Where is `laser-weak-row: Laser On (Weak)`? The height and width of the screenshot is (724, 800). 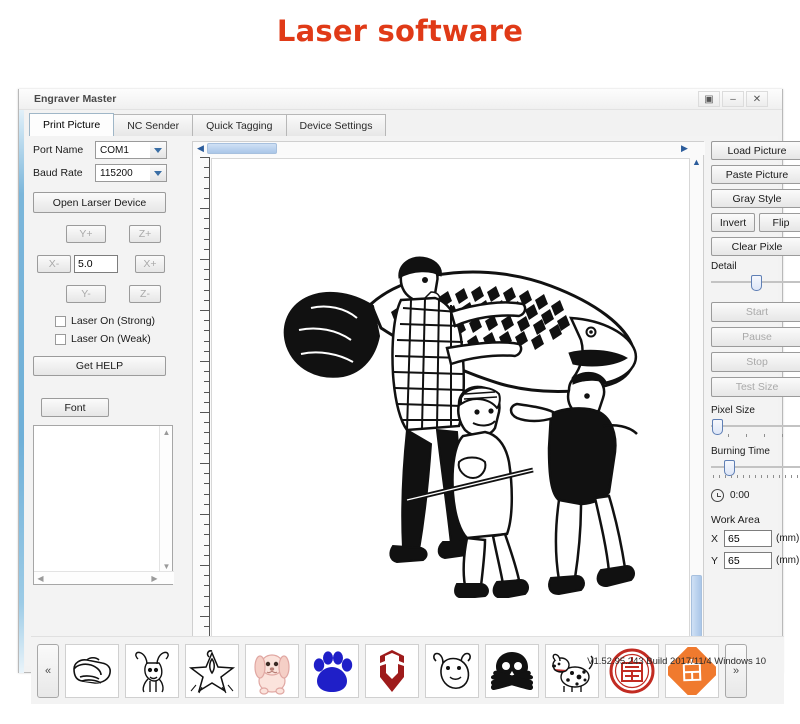
laser-weak-row: Laser On (Weak) is located at coordinates (120, 339).